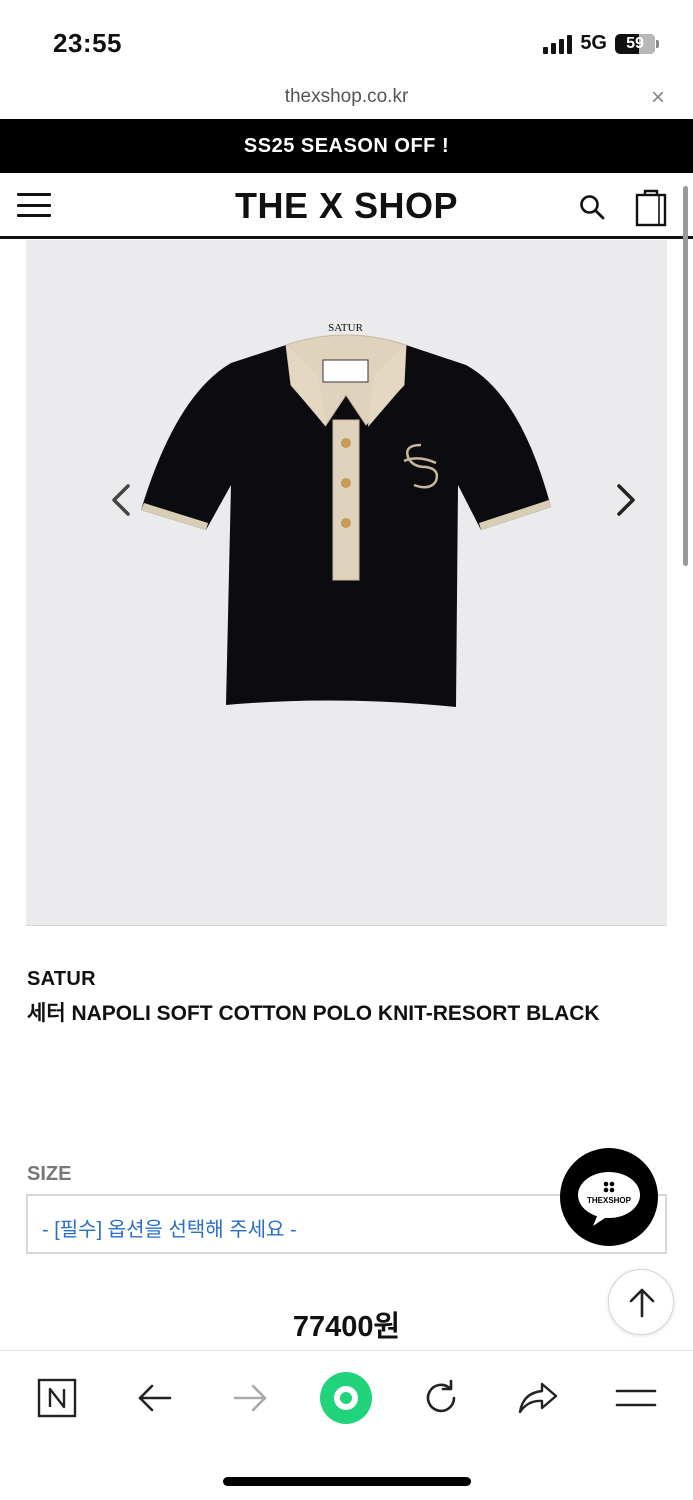 The height and width of the screenshot is (1500, 693). What do you see at coordinates (251, 1398) in the screenshot?
I see `forward-icon` at bounding box center [251, 1398].